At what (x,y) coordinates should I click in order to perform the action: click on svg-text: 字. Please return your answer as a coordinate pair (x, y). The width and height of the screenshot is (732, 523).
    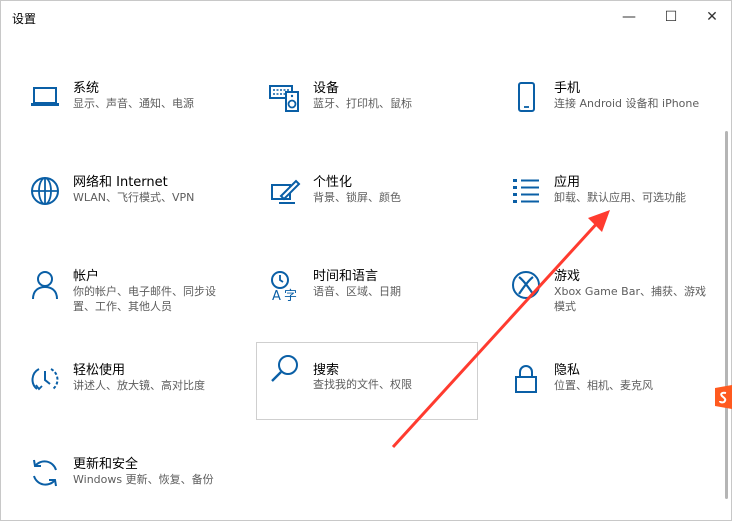
    Looking at the image, I should click on (290, 295).